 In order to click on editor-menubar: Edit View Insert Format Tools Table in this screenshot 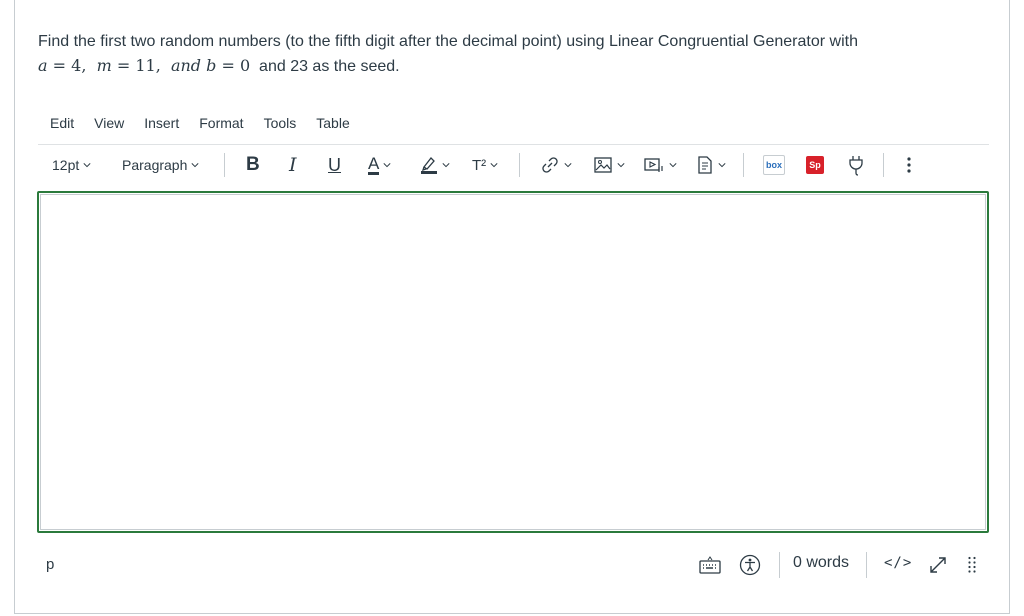, I will do `click(198, 124)`.